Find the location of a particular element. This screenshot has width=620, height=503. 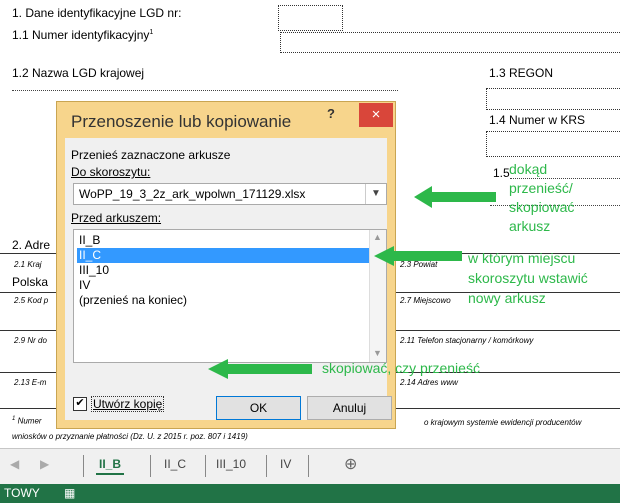

annotation-line: skoroszytu wstawić is located at coordinates (528, 278).